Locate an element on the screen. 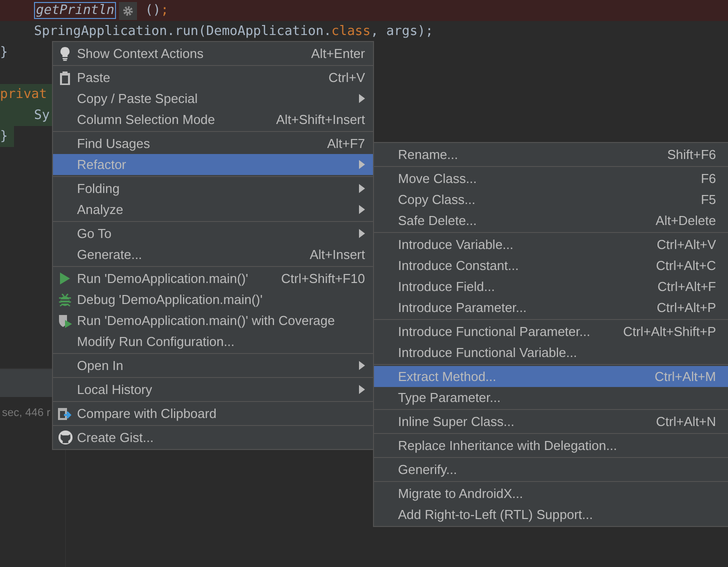  menu-item: Safe Delete... Alt+Delete is located at coordinates (551, 220).